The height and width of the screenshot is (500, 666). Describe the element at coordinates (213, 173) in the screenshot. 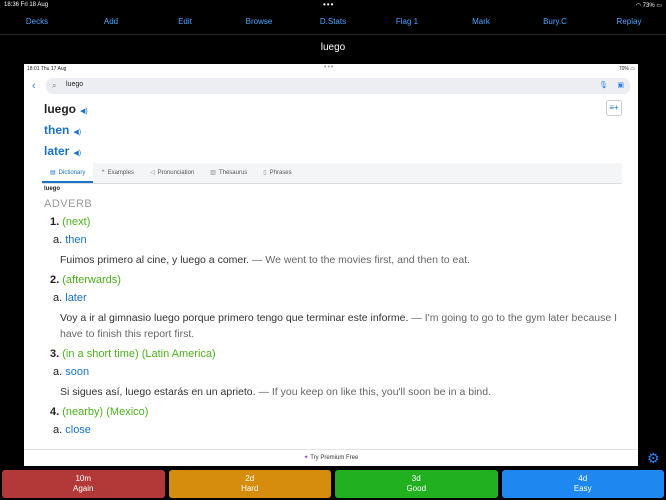

I see `thesaurus-icon: ▥` at that location.